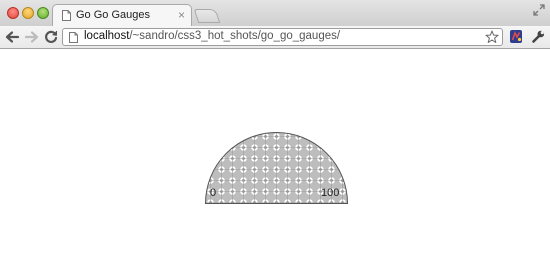 The image size is (550, 271). Describe the element at coordinates (28, 13) in the screenshot. I see `minimize-window-button` at that location.